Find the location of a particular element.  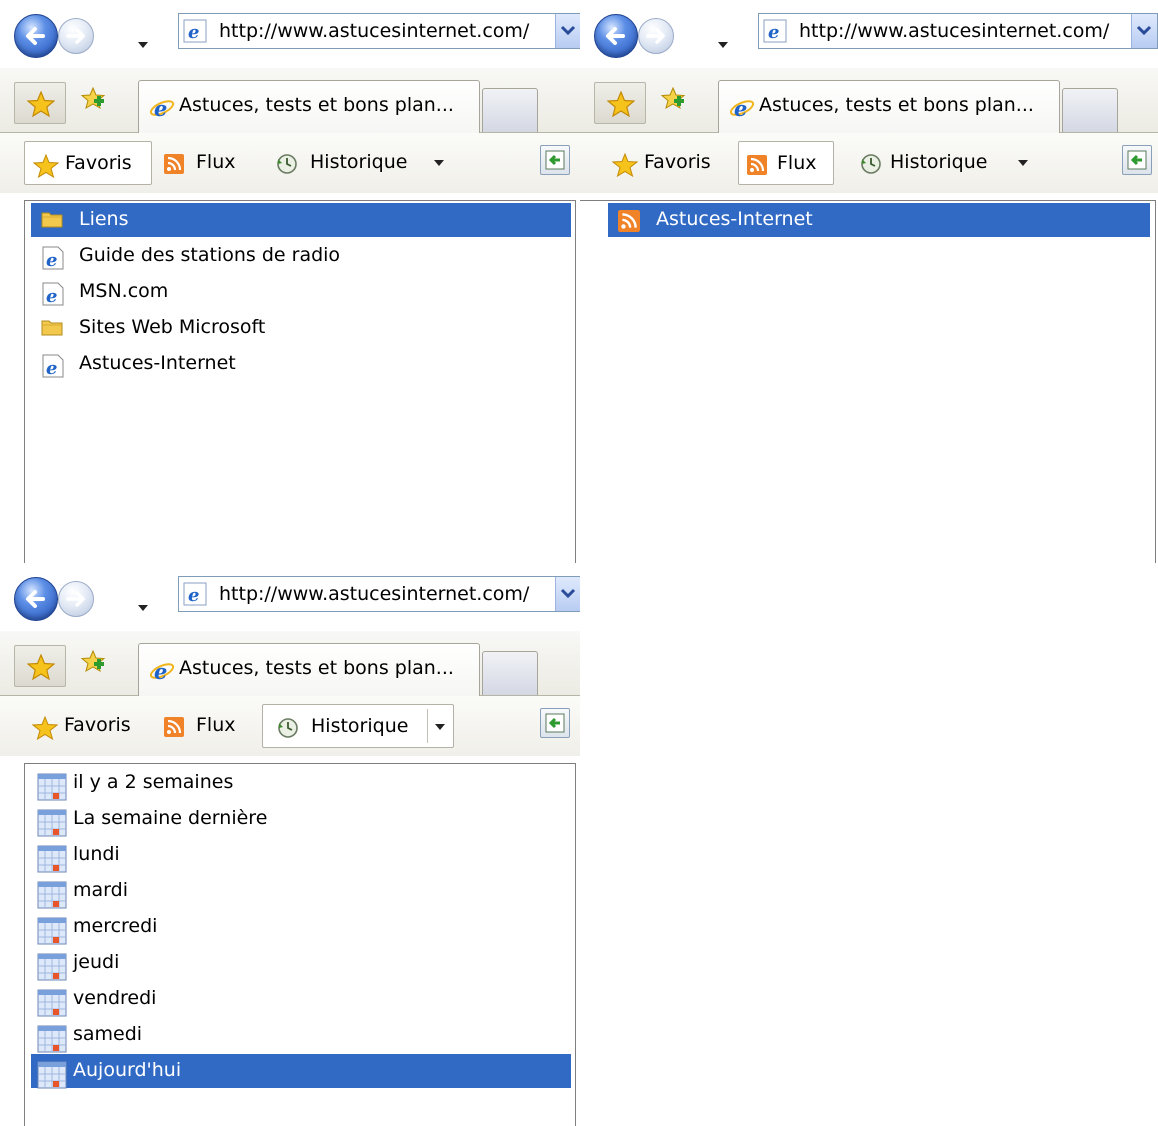

list-item: Sites Web Microsoft is located at coordinates (301, 328).